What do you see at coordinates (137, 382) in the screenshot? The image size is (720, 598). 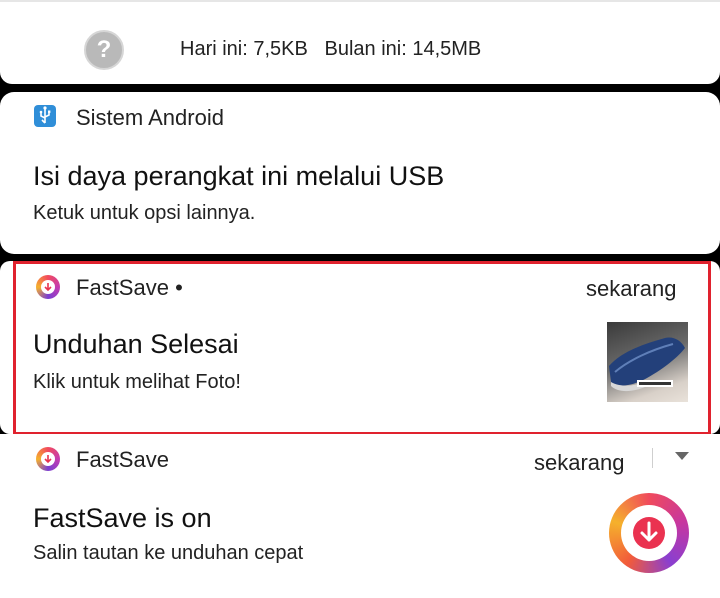 I see `download-complete-subtitle: Klik untuk melihat Foto!` at bounding box center [137, 382].